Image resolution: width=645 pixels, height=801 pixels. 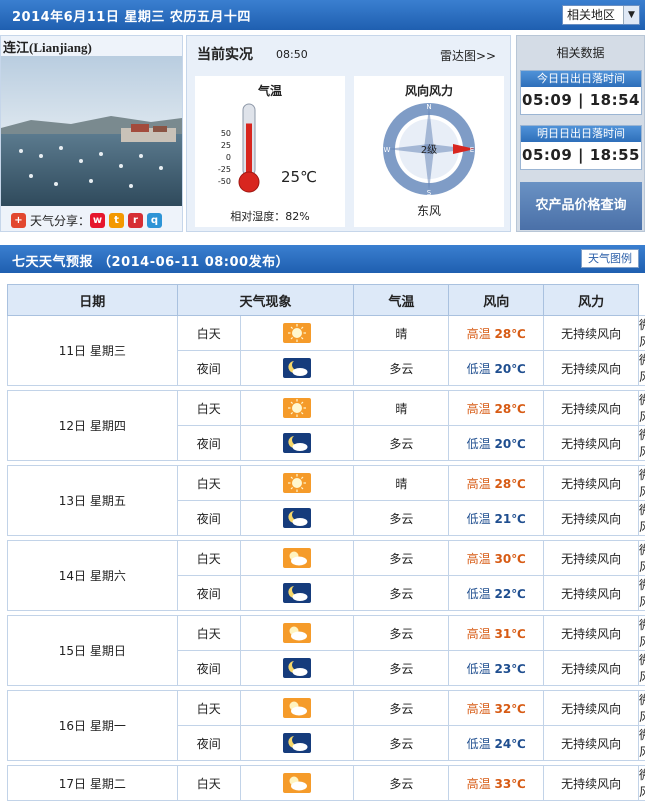 I want to click on thermometer-icon, so click(x=250, y=148).